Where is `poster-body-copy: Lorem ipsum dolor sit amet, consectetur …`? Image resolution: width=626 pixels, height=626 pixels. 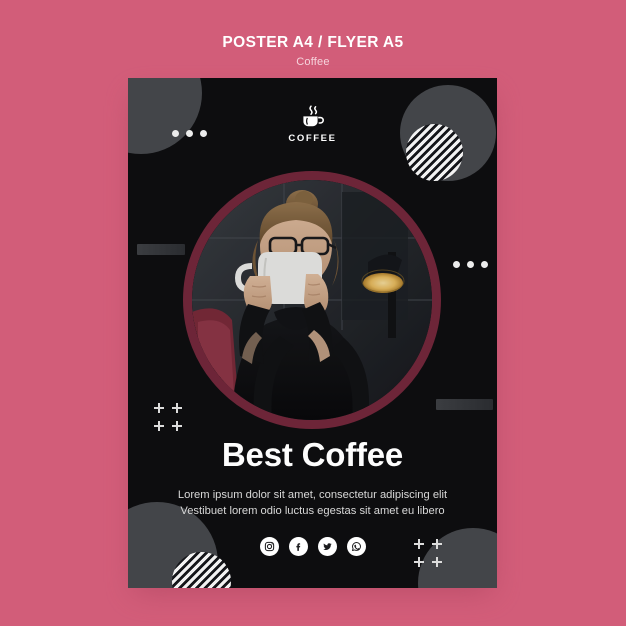 poster-body-copy: Lorem ipsum dolor sit amet, consectetur … is located at coordinates (312, 503).